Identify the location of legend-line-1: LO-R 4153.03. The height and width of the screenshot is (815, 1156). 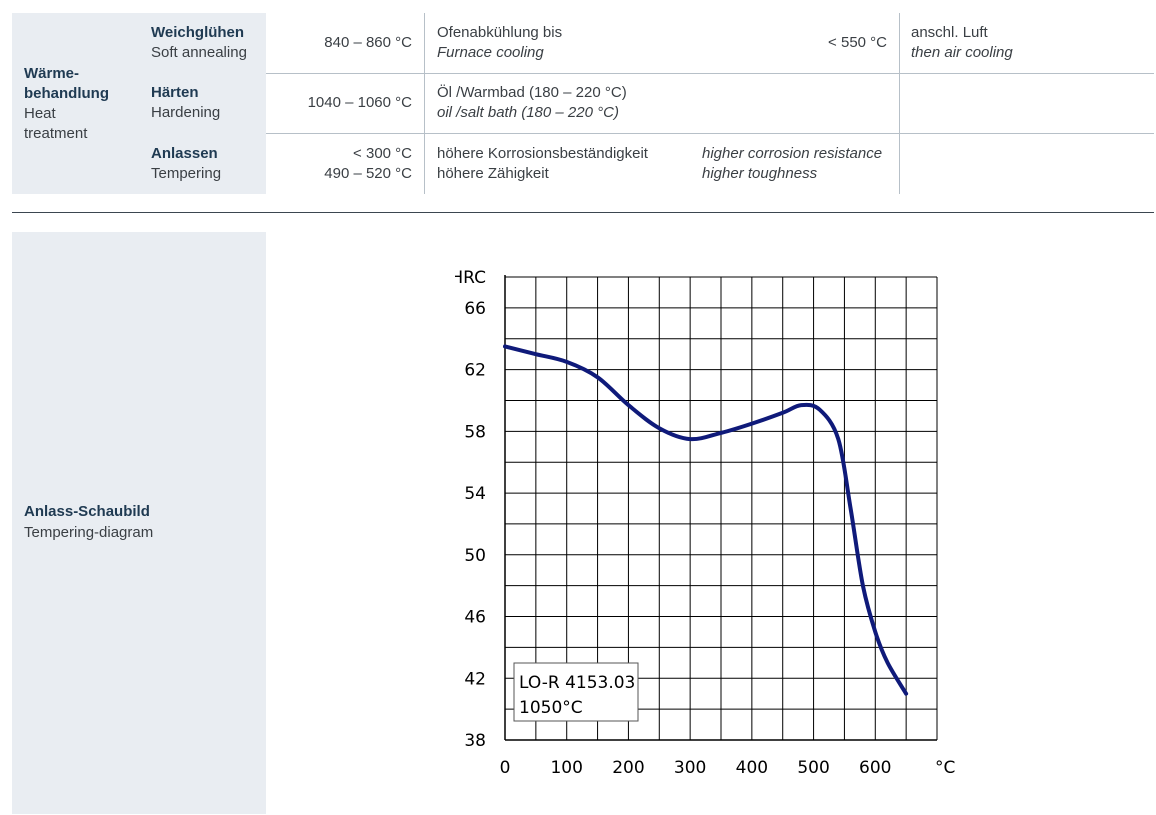
(577, 683).